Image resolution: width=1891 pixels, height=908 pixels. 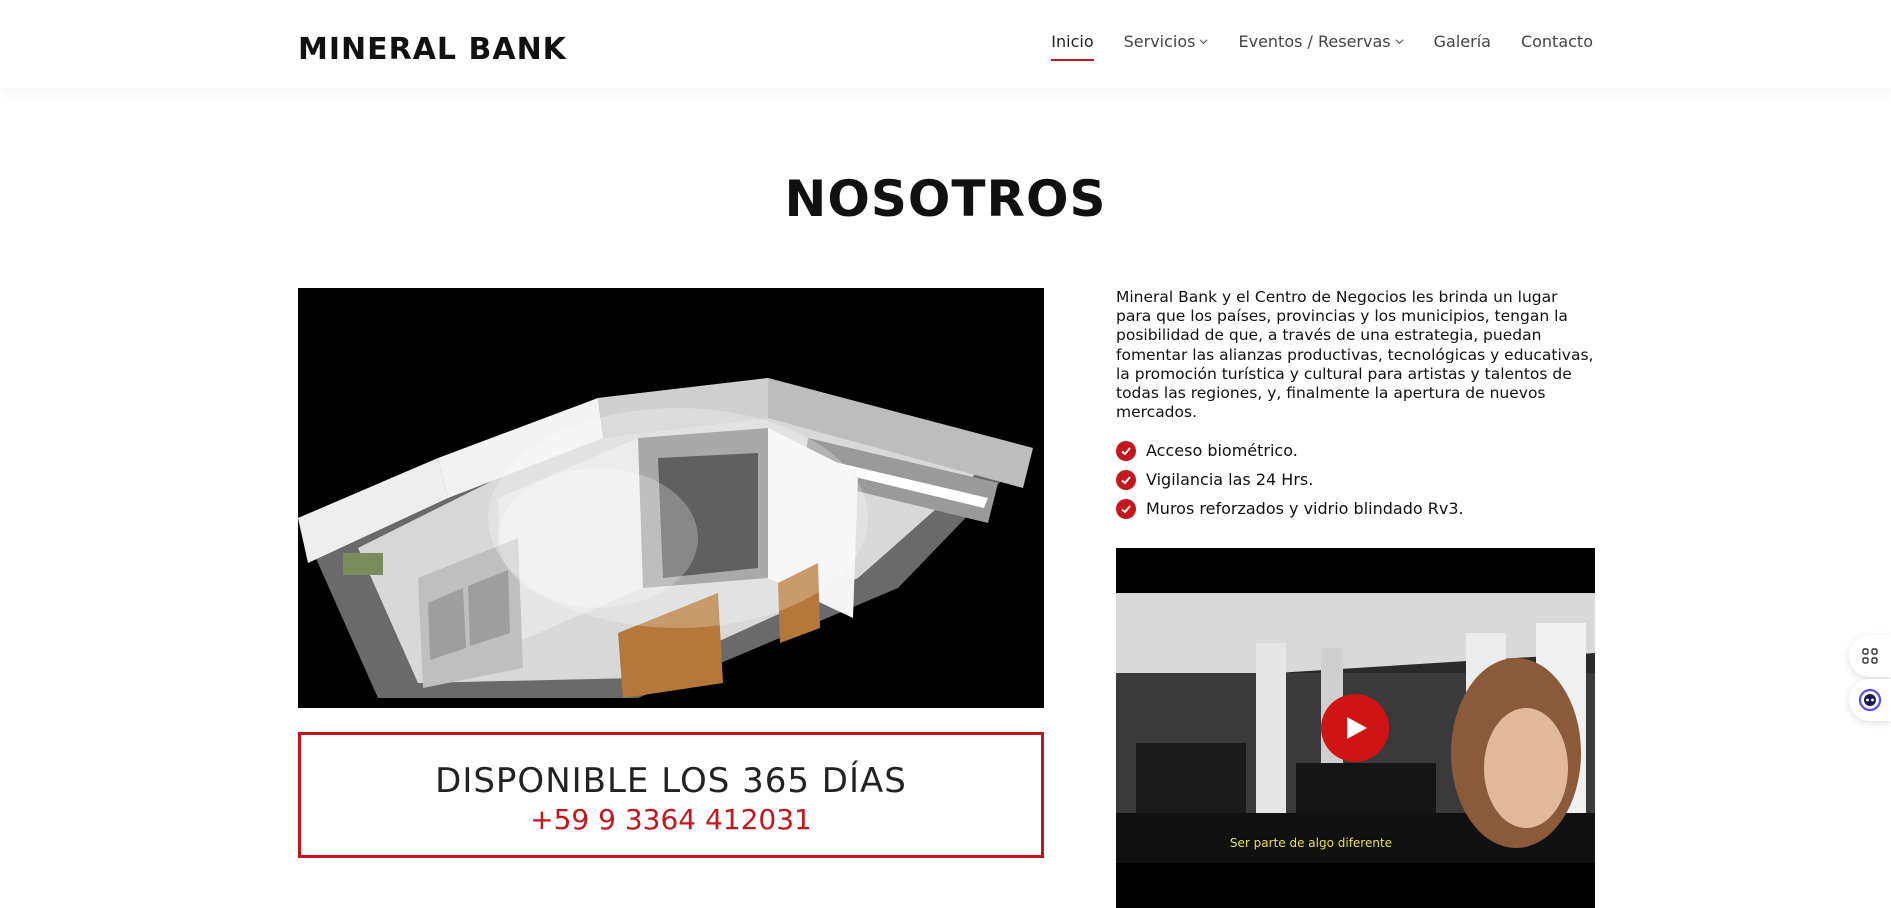 I want to click on availability-title: DISPONIBLE LOS 365 DÍAS, so click(x=671, y=781).